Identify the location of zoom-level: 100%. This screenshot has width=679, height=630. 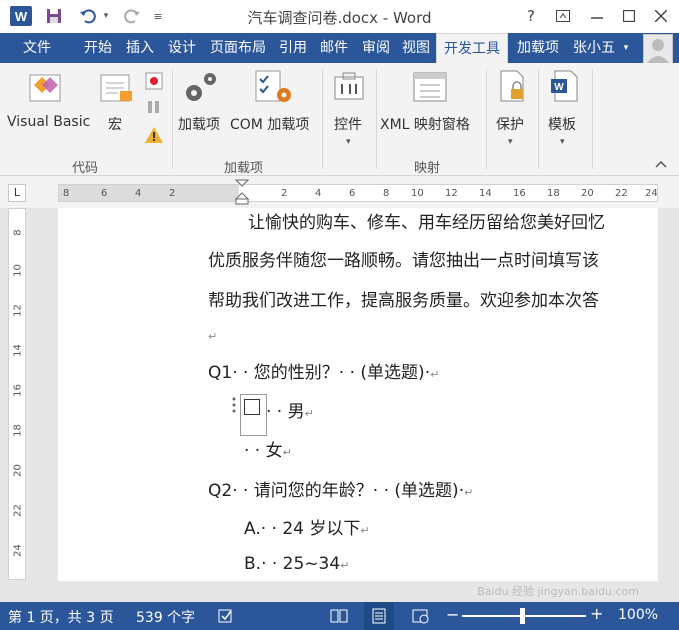
(638, 615).